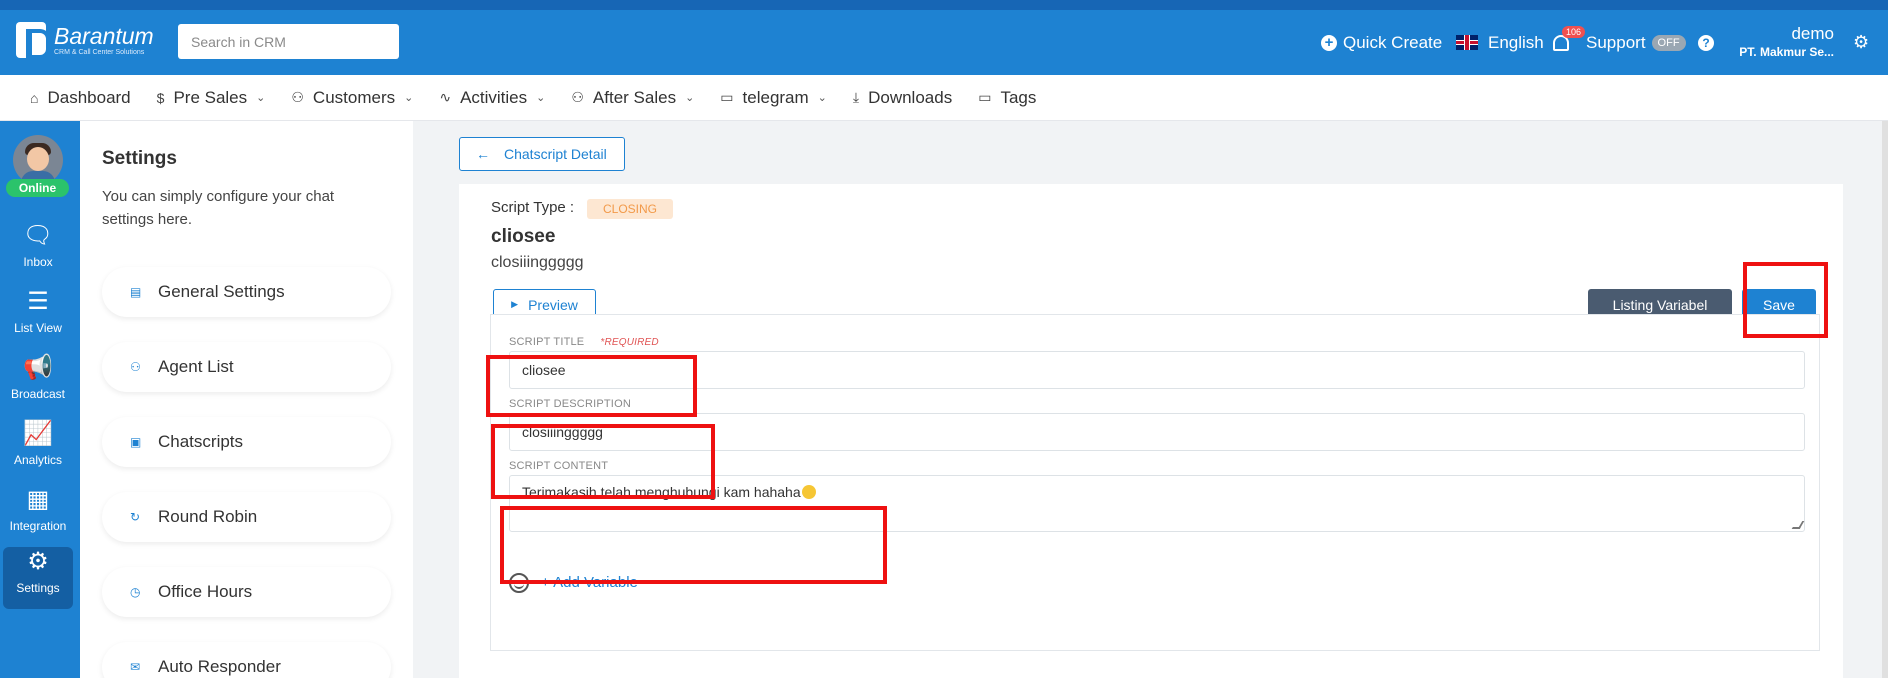  I want to click on quick-create-label: Quick Create, so click(1393, 42).